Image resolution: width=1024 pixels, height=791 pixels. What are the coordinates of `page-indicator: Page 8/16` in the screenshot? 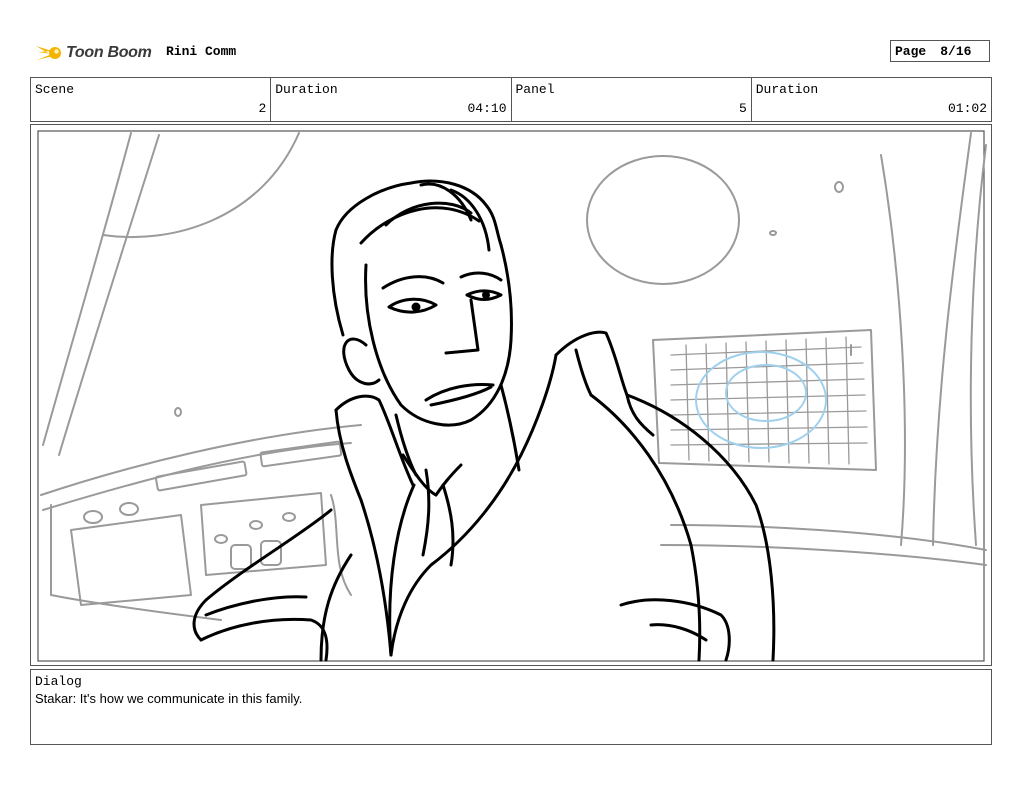 It's located at (940, 51).